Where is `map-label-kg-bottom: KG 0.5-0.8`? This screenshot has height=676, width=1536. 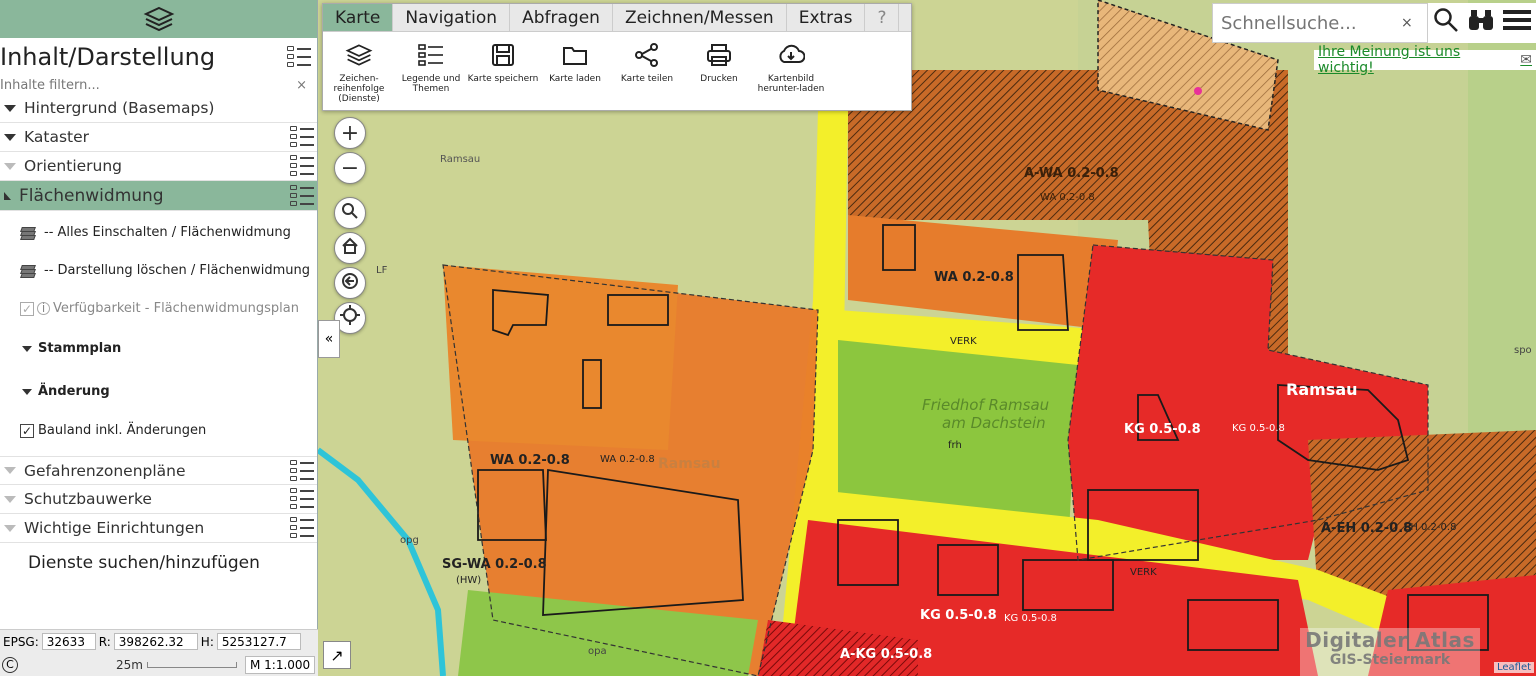 map-label-kg-bottom: KG 0.5-0.8 is located at coordinates (958, 615).